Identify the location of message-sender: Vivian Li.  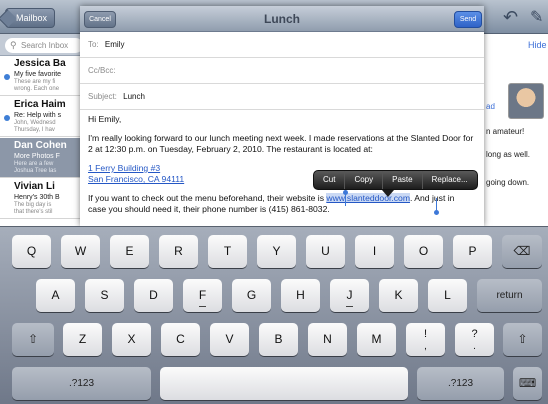
(34, 186).